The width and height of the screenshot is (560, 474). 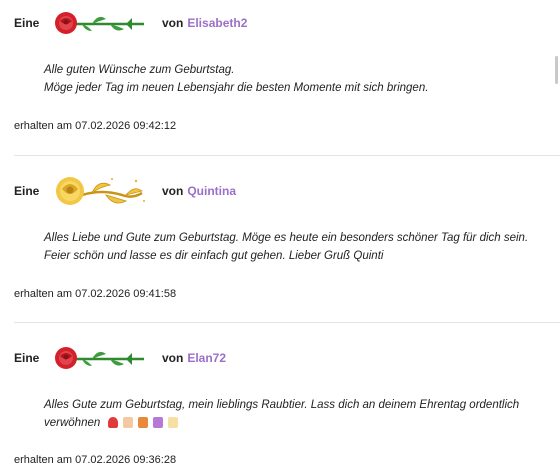 I want to click on received-timestamp: erhalten am 07.02.2026 09:36:28, so click(x=95, y=460).